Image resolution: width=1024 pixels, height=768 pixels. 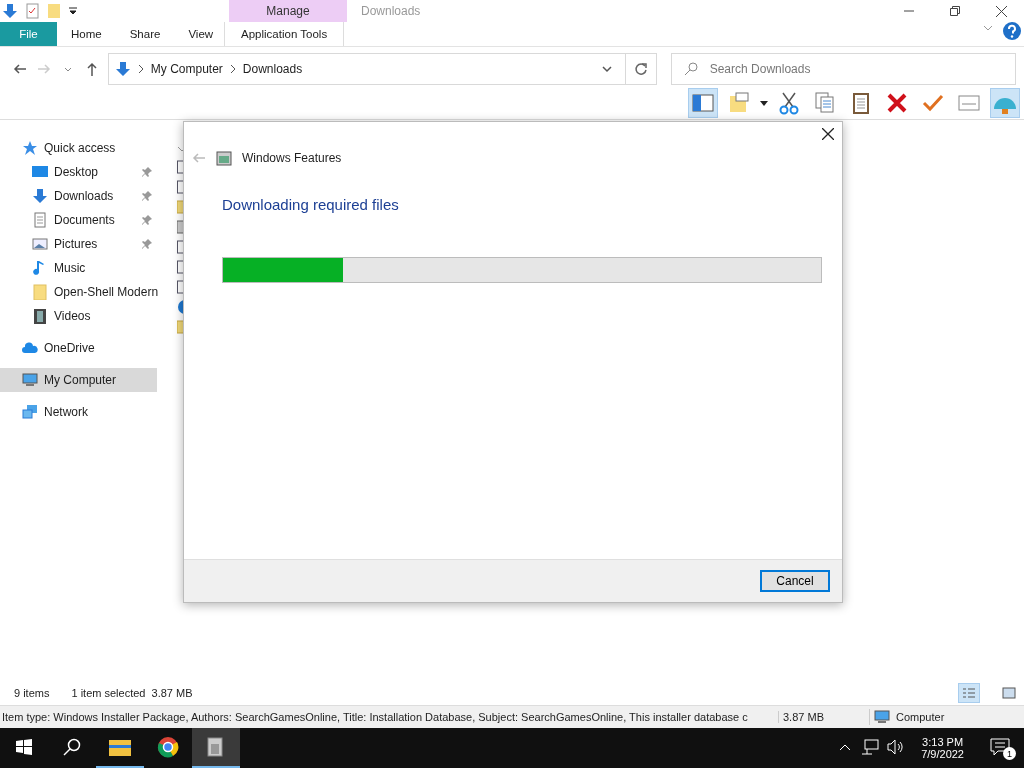 What do you see at coordinates (288, 11) in the screenshot?
I see `tab-group-label: Manage` at bounding box center [288, 11].